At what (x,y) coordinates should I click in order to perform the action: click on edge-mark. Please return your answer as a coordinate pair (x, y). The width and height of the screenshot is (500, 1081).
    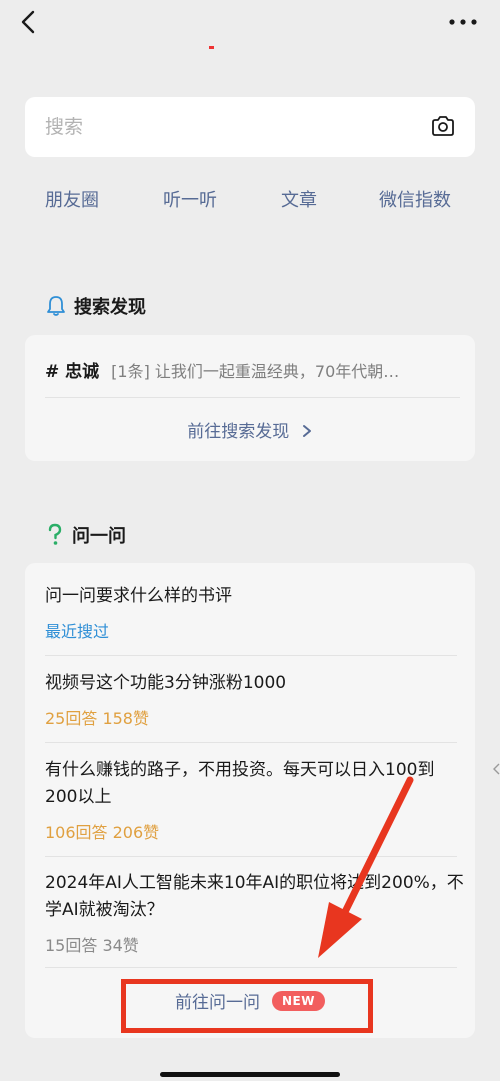
    Looking at the image, I should click on (496, 769).